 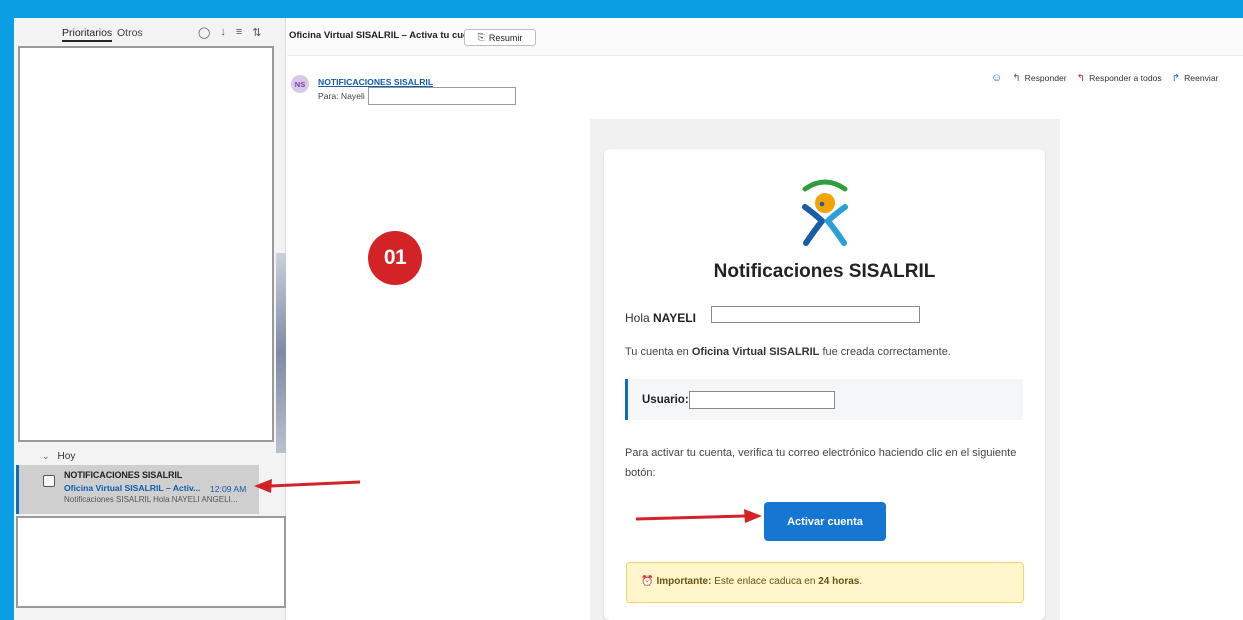 I want to click on username-label: Usuario:, so click(x=665, y=400).